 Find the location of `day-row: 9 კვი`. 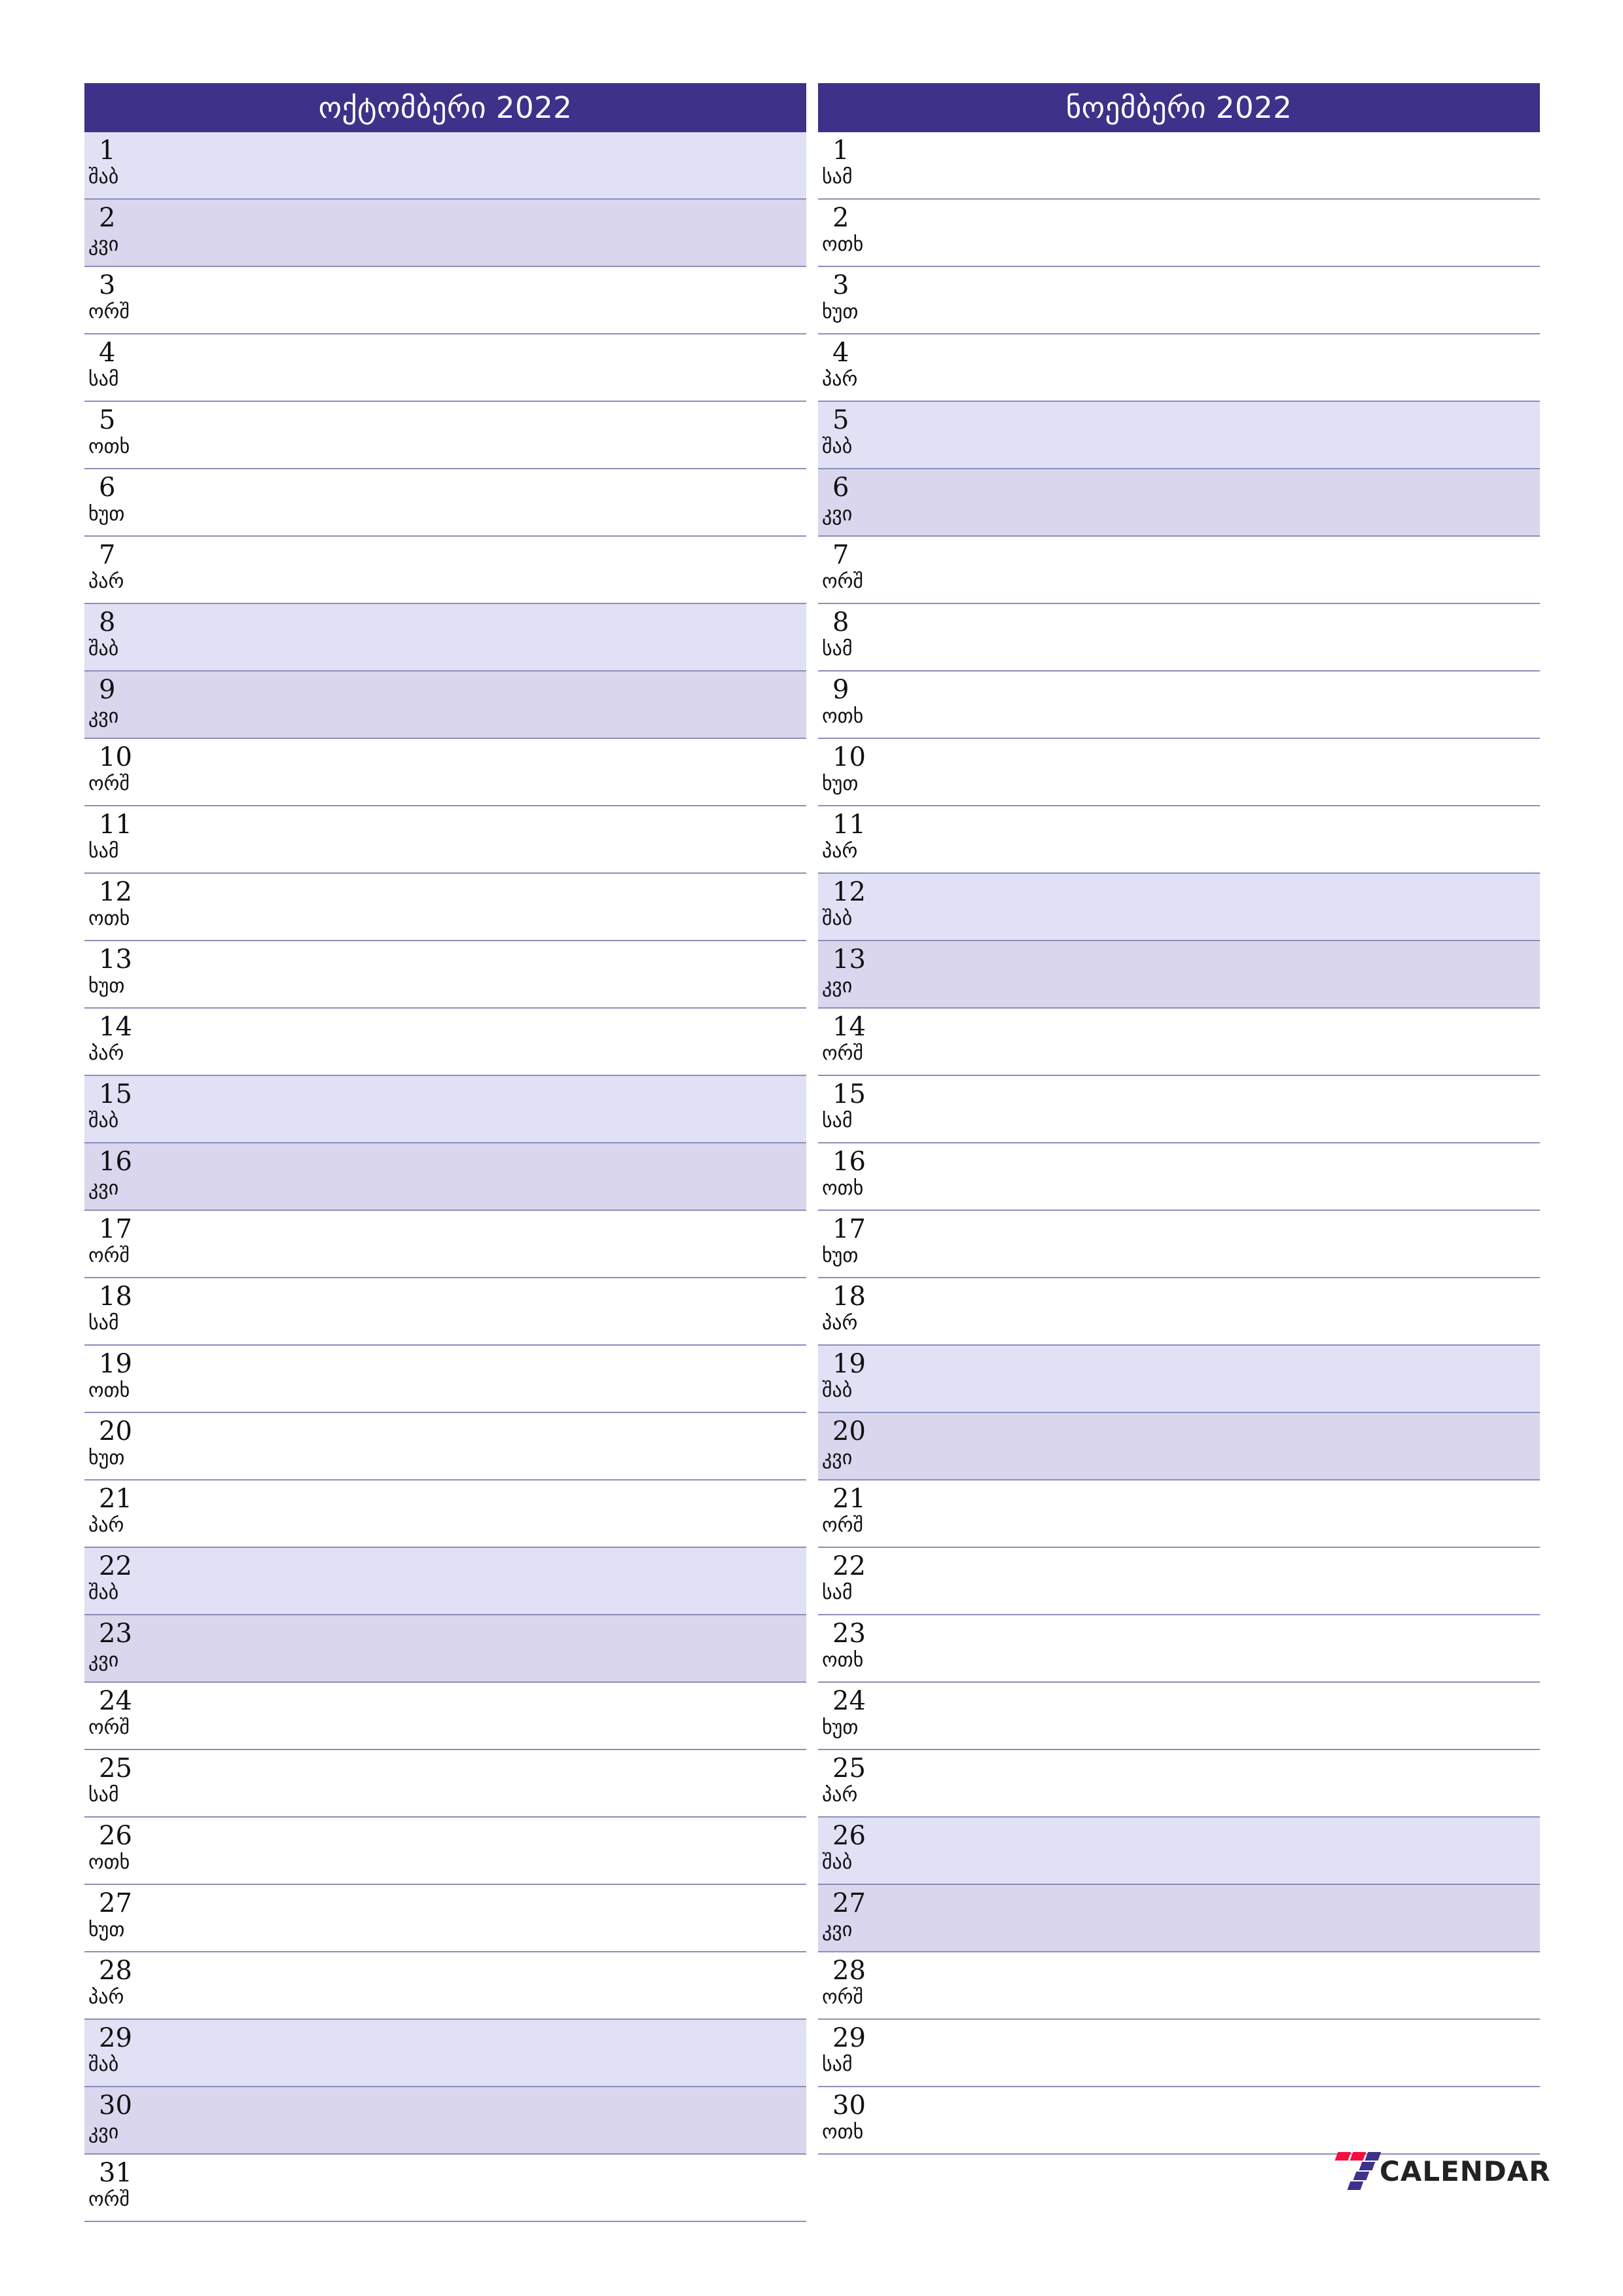

day-row: 9 კვი is located at coordinates (445, 705).